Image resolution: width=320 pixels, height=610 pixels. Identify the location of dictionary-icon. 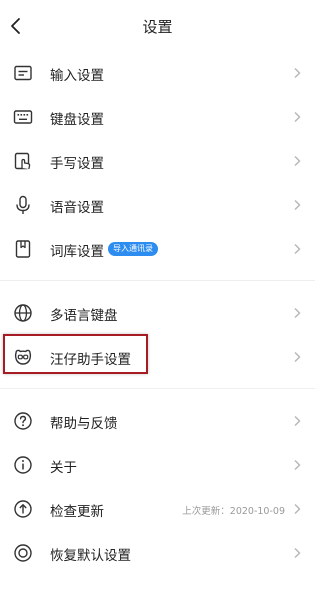
(23, 249).